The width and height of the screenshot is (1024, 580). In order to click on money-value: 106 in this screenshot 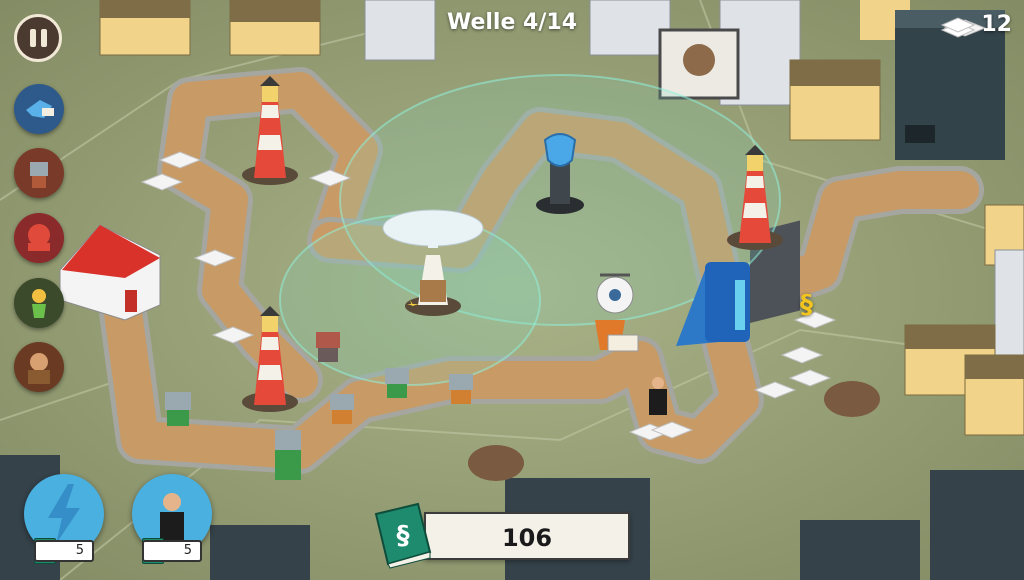, I will do `click(527, 538)`.